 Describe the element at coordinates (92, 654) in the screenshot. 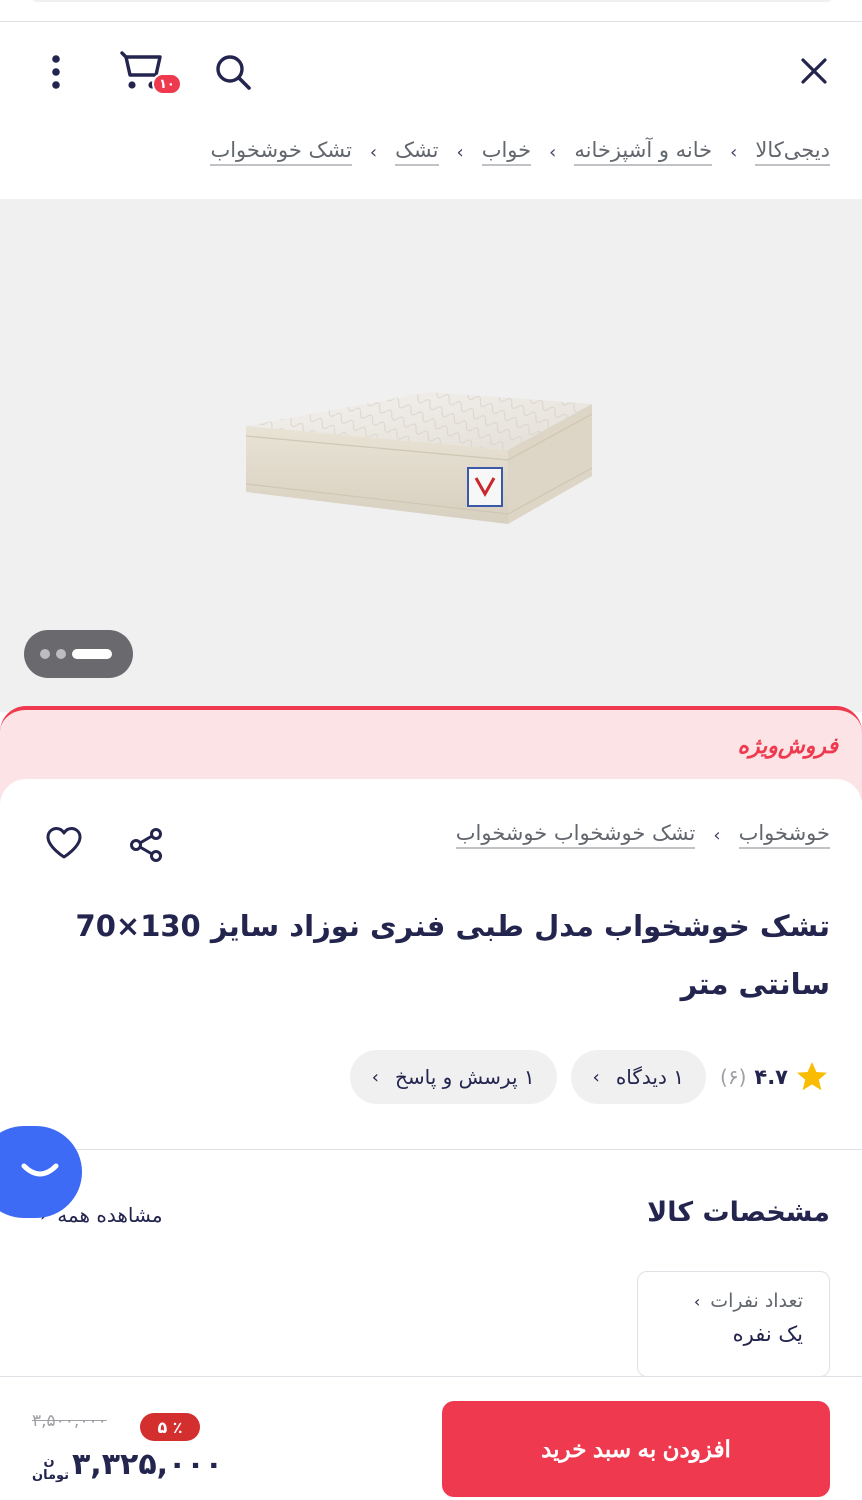

I see `gallery-dot-active` at that location.